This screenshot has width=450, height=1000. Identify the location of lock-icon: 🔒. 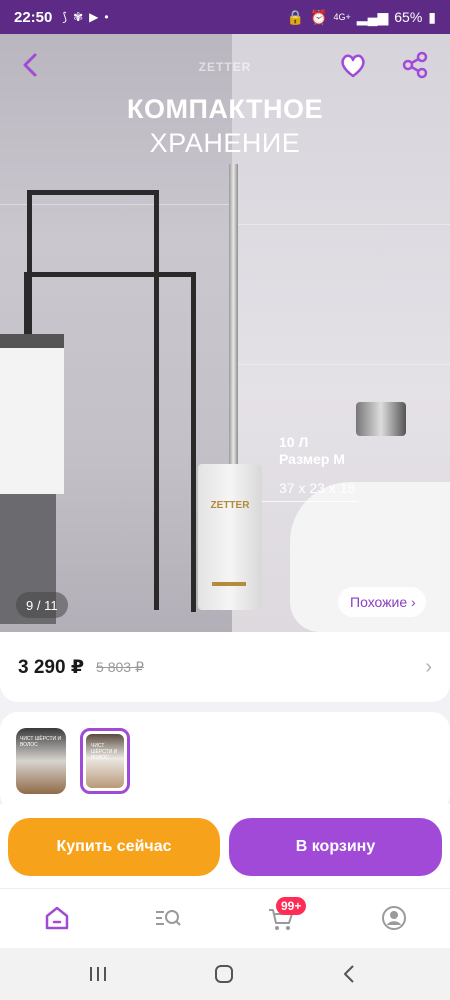
(295, 16).